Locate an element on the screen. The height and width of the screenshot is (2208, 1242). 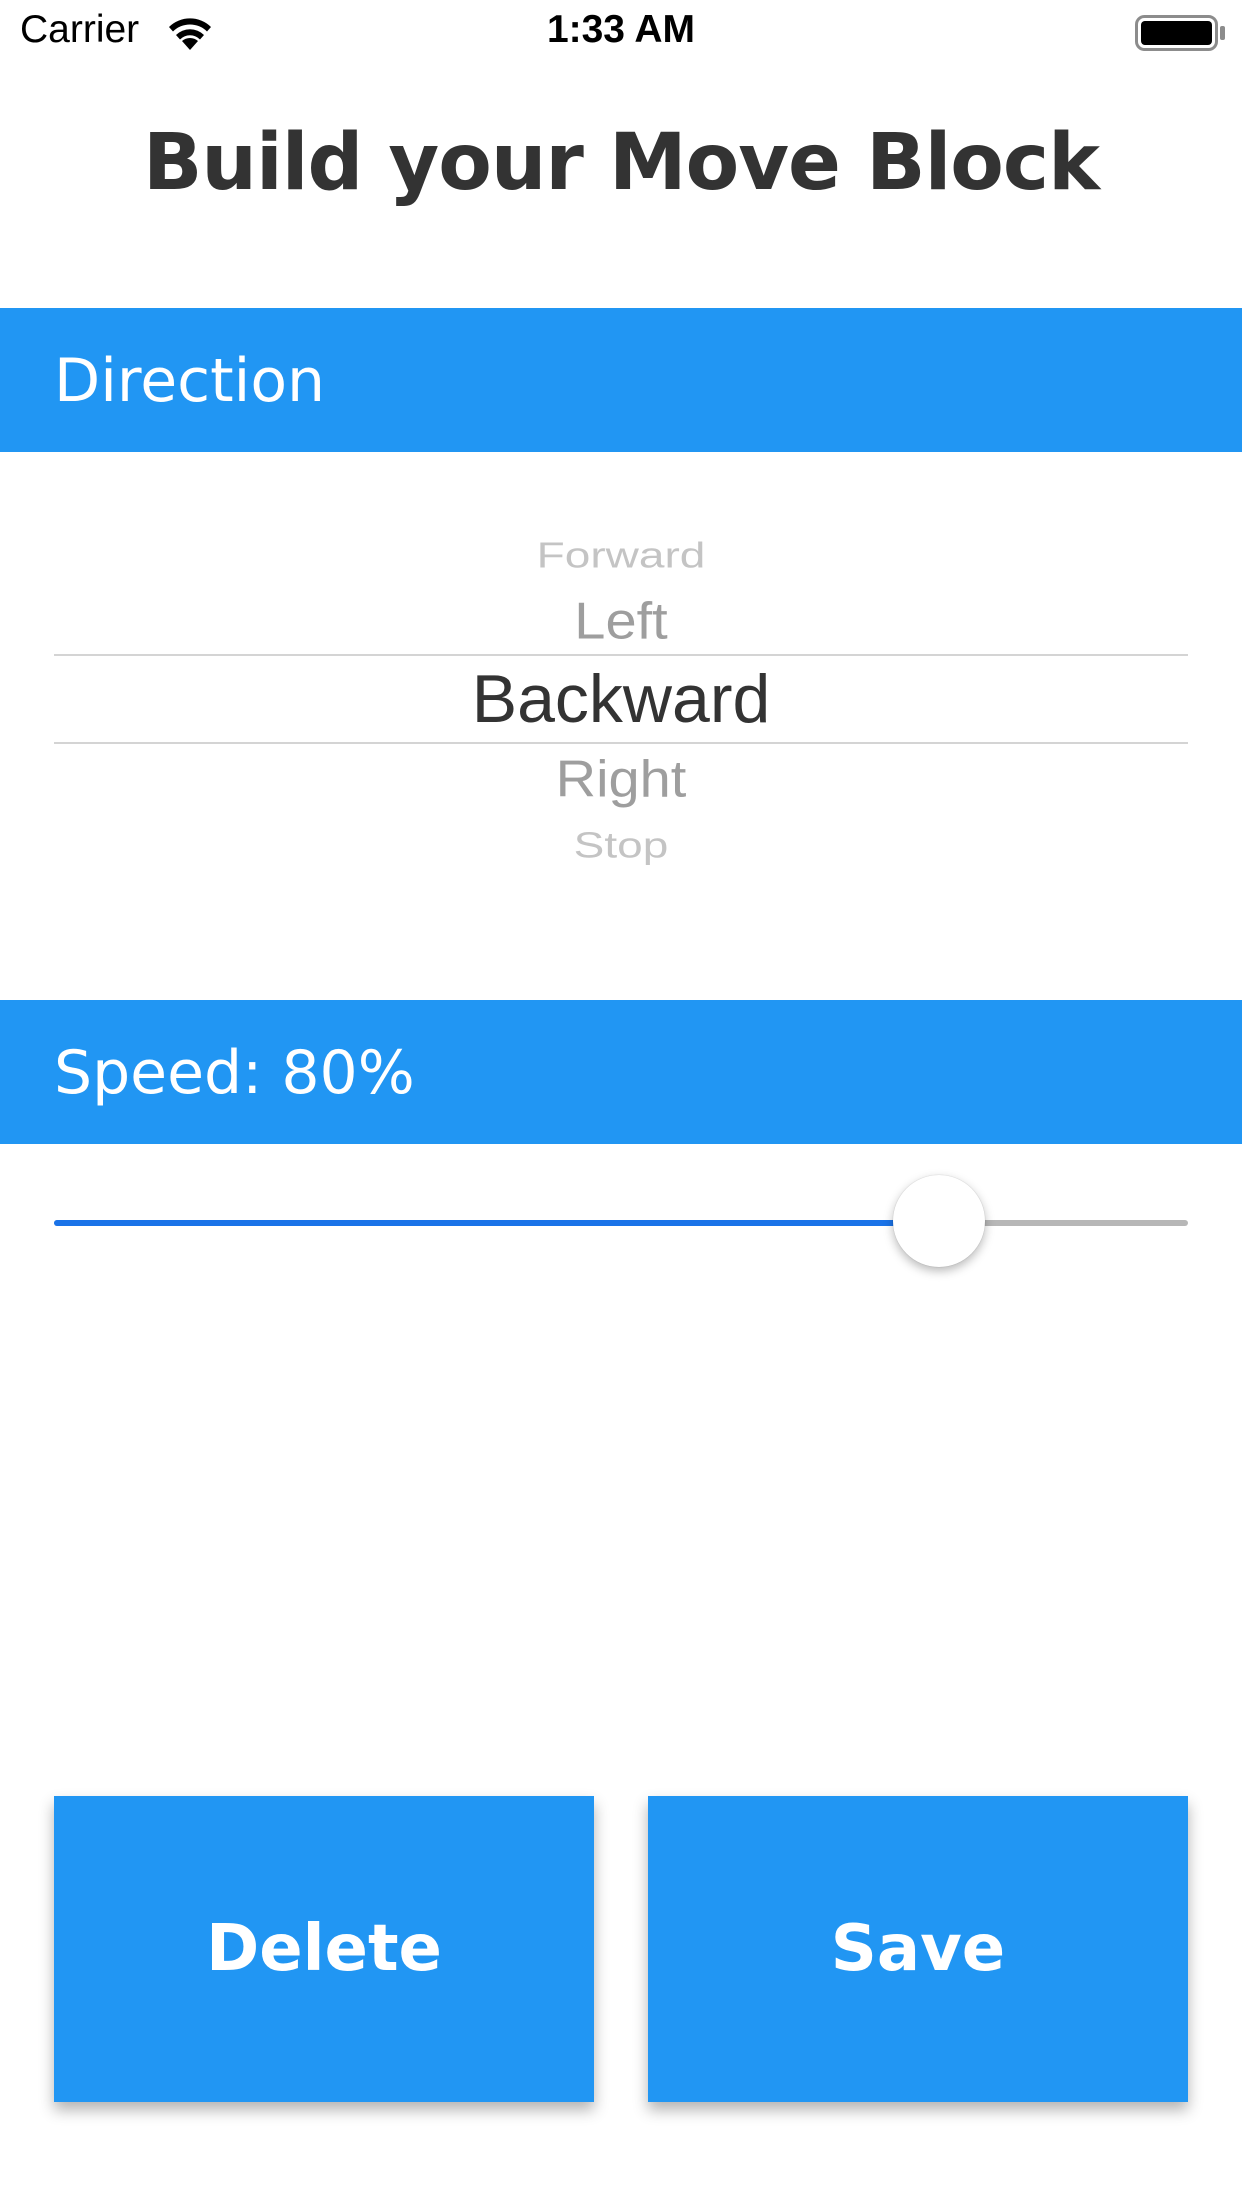
picker-selection-bottom-divider is located at coordinates (621, 743).